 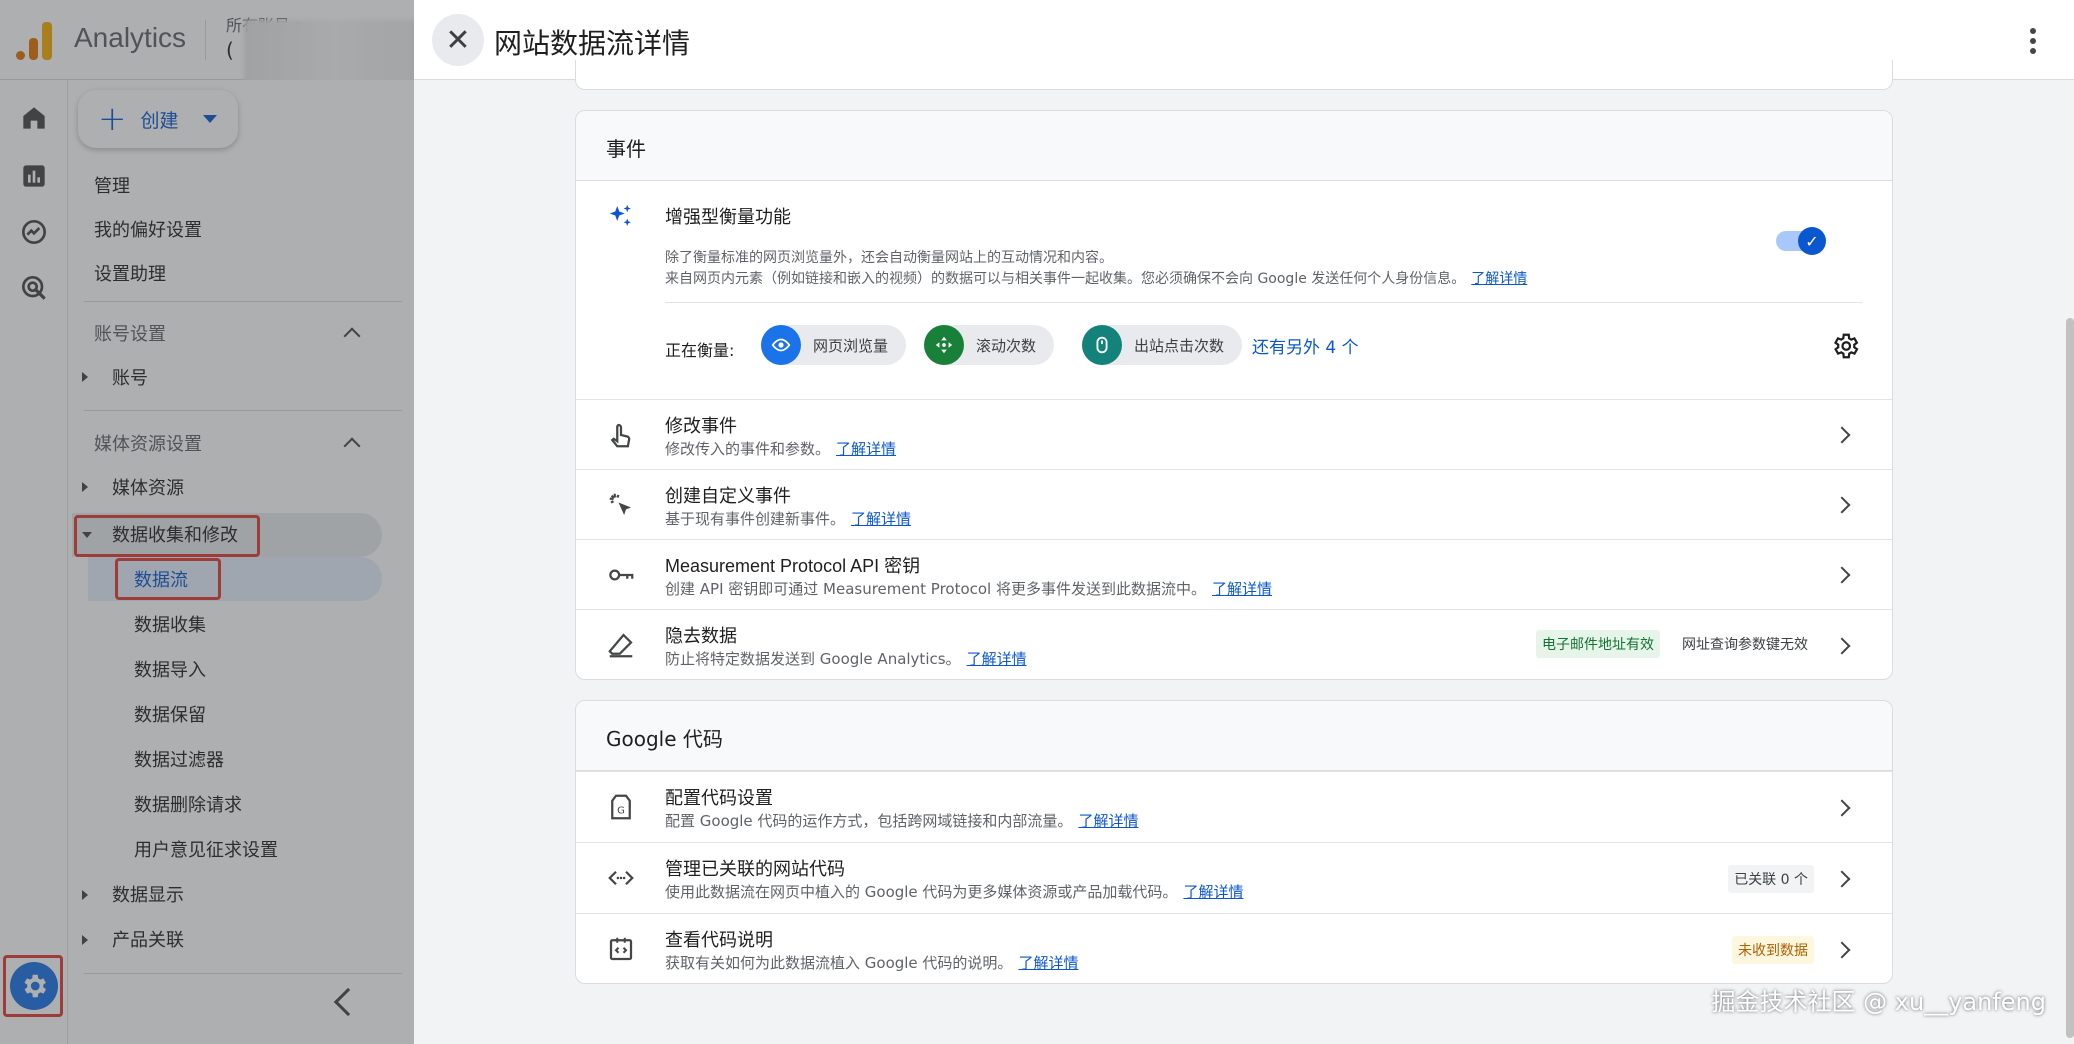 I want to click on close-icon: ✕, so click(x=458, y=40).